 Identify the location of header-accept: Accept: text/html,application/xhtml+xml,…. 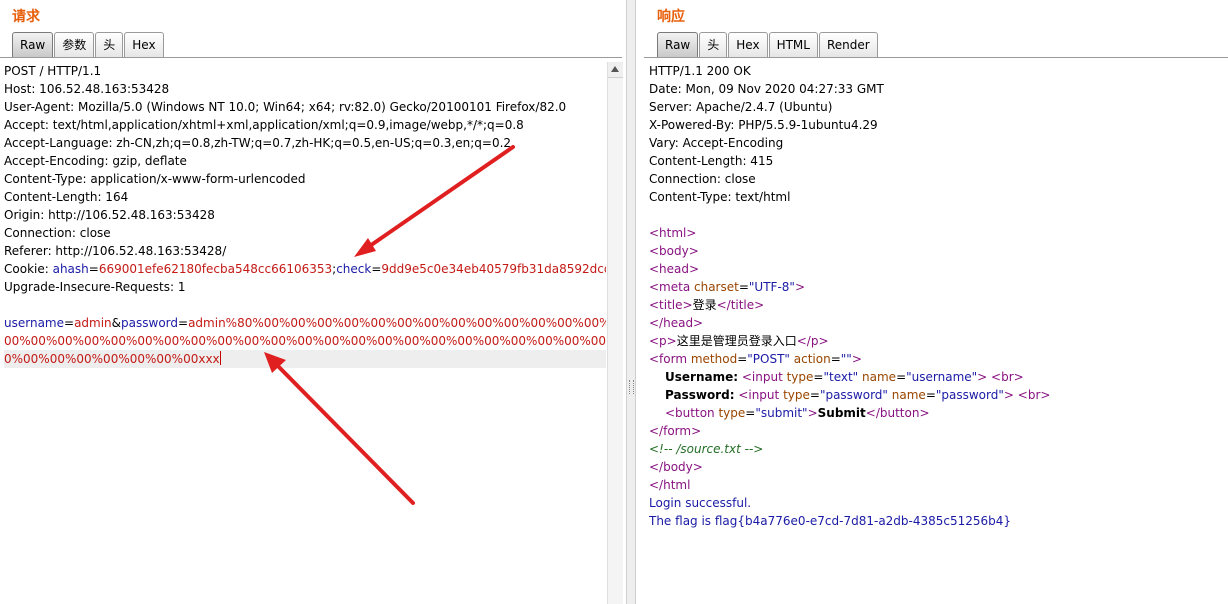
(264, 125).